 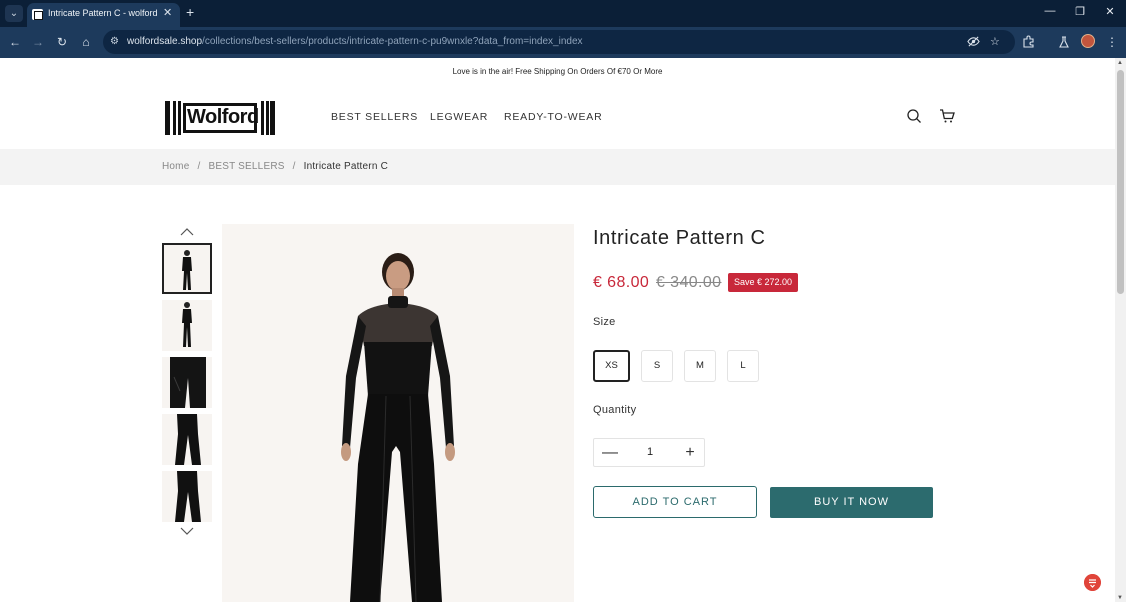 I want to click on tab-search-button: ⌄, so click(x=14, y=13).